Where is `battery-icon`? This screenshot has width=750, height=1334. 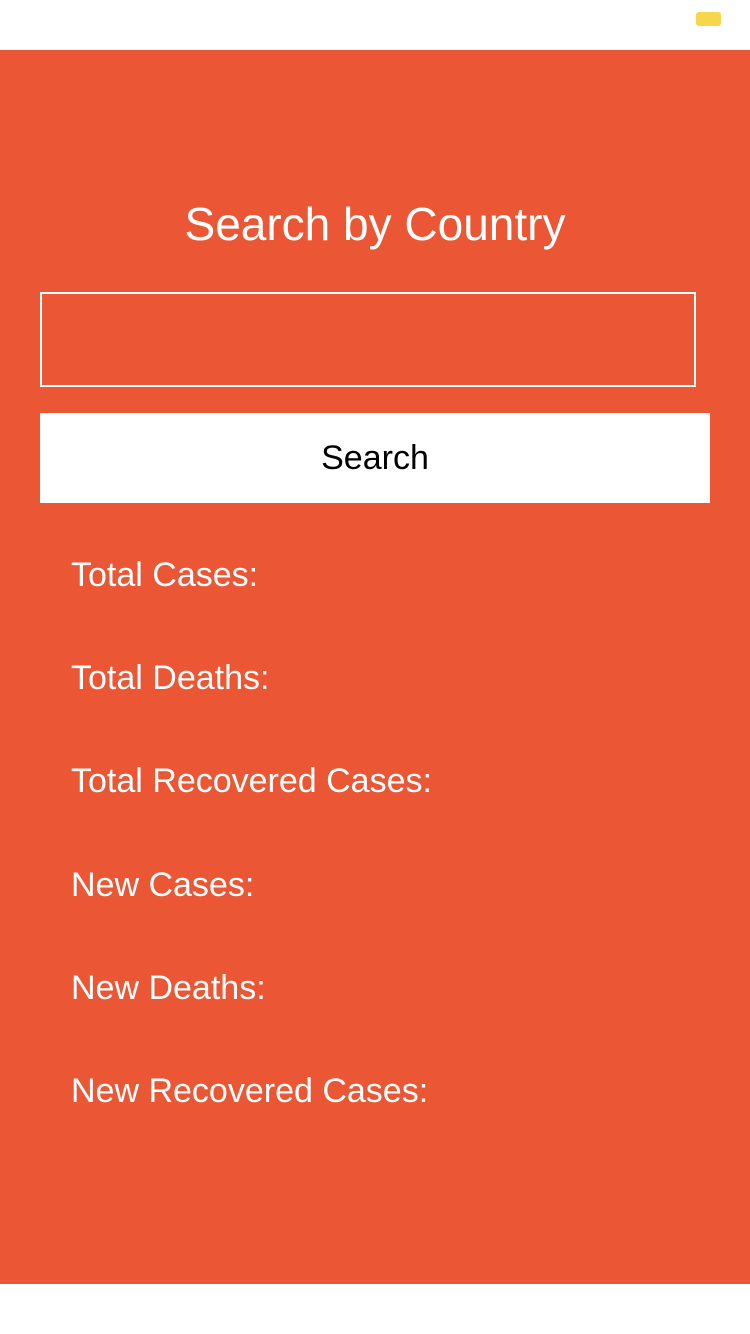
battery-icon is located at coordinates (708, 19).